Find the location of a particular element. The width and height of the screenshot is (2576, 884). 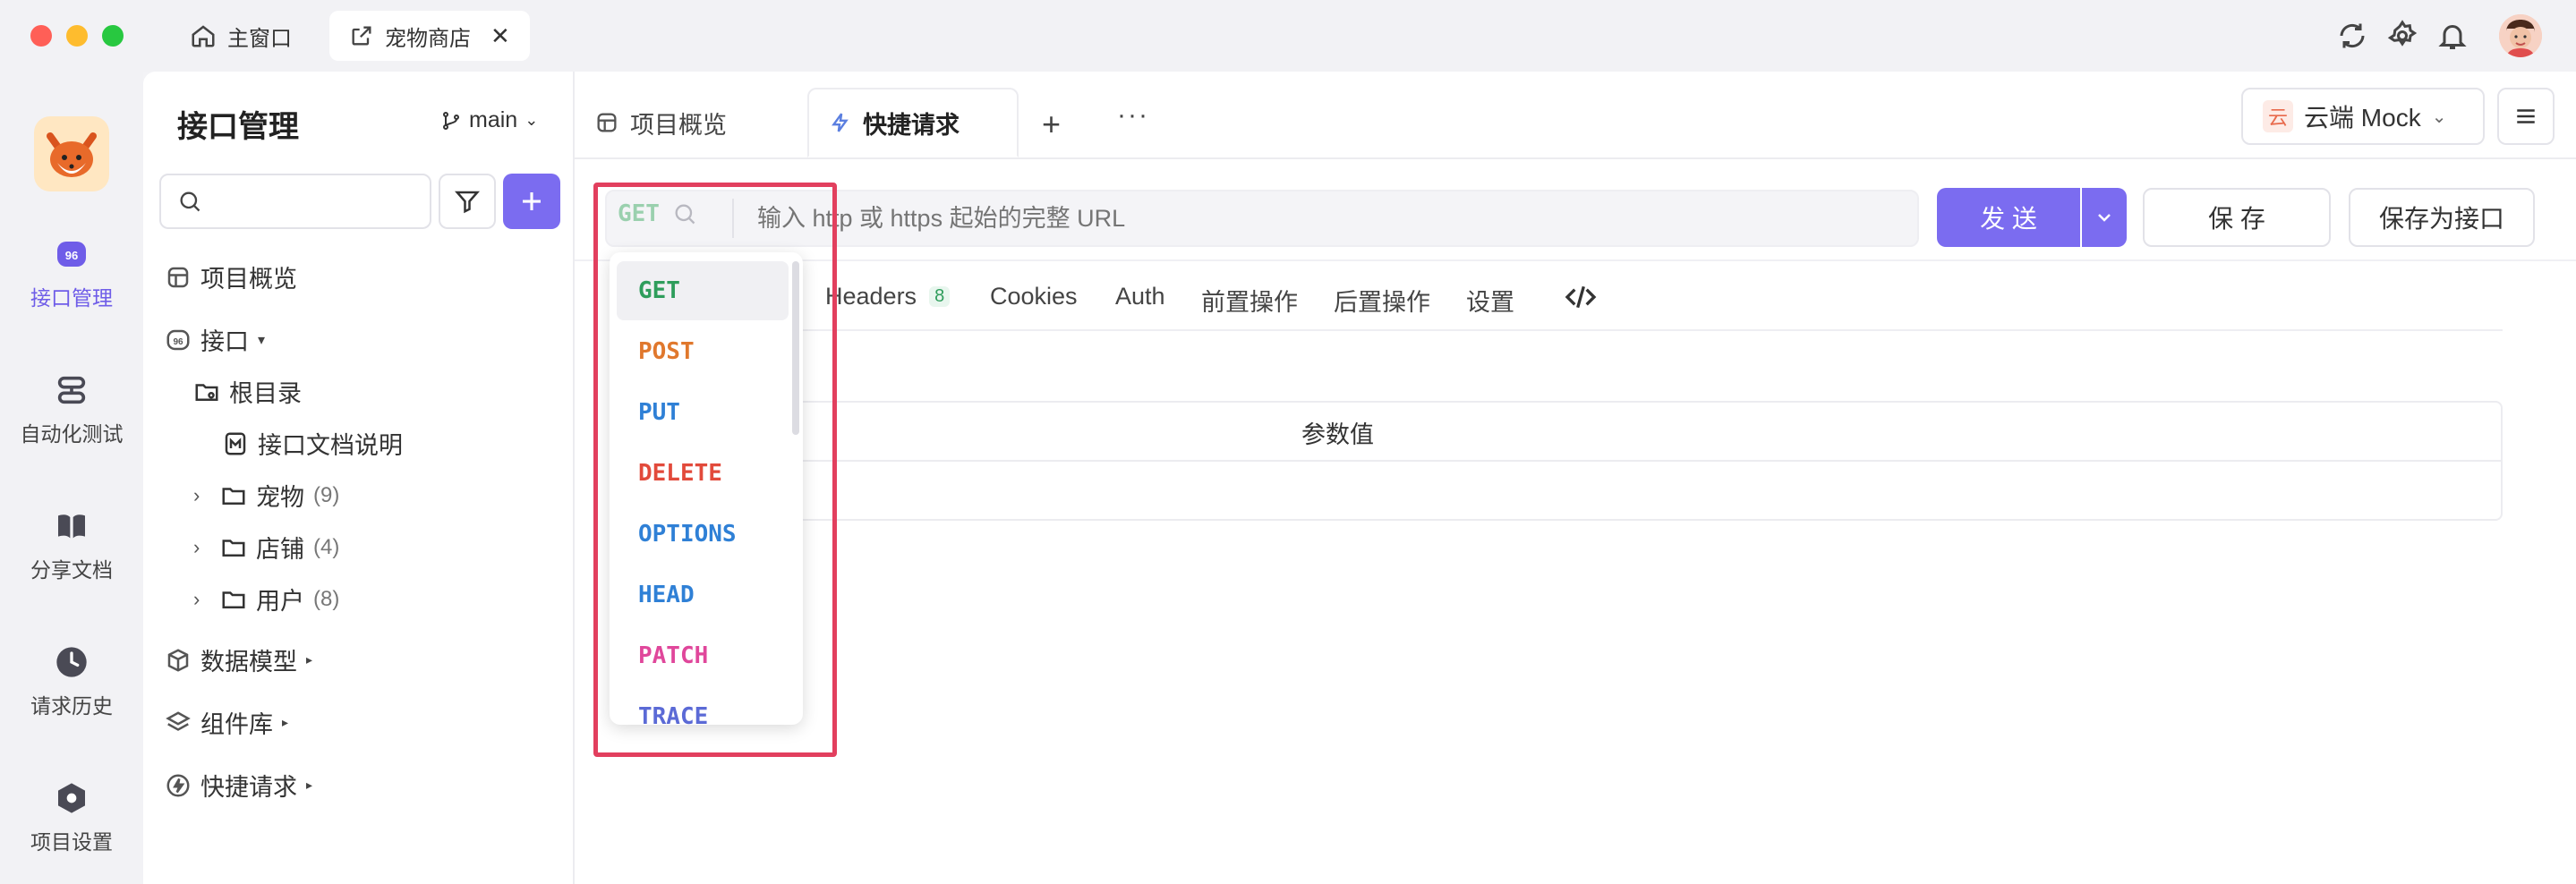

home-icon is located at coordinates (203, 36).